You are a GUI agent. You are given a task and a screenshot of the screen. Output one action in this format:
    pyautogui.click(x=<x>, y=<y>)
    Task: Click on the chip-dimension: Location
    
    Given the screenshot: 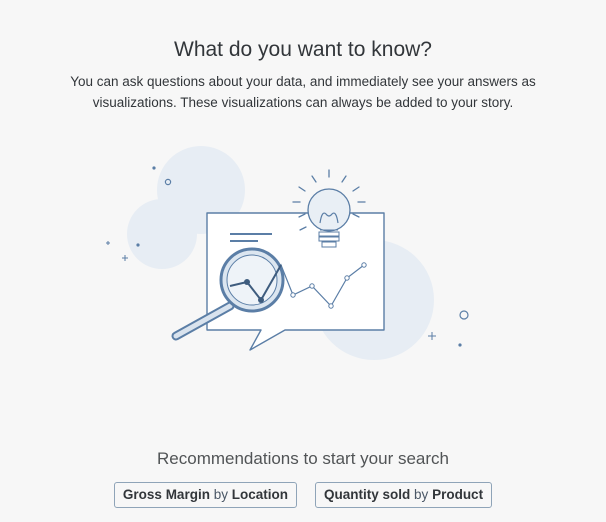 What is the action you would take?
    pyautogui.click(x=259, y=494)
    